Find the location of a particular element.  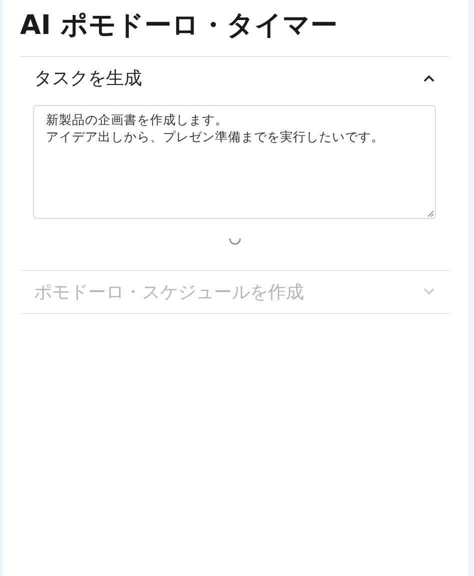

page-title: AI ポモドーロ・タイマー is located at coordinates (179, 26).